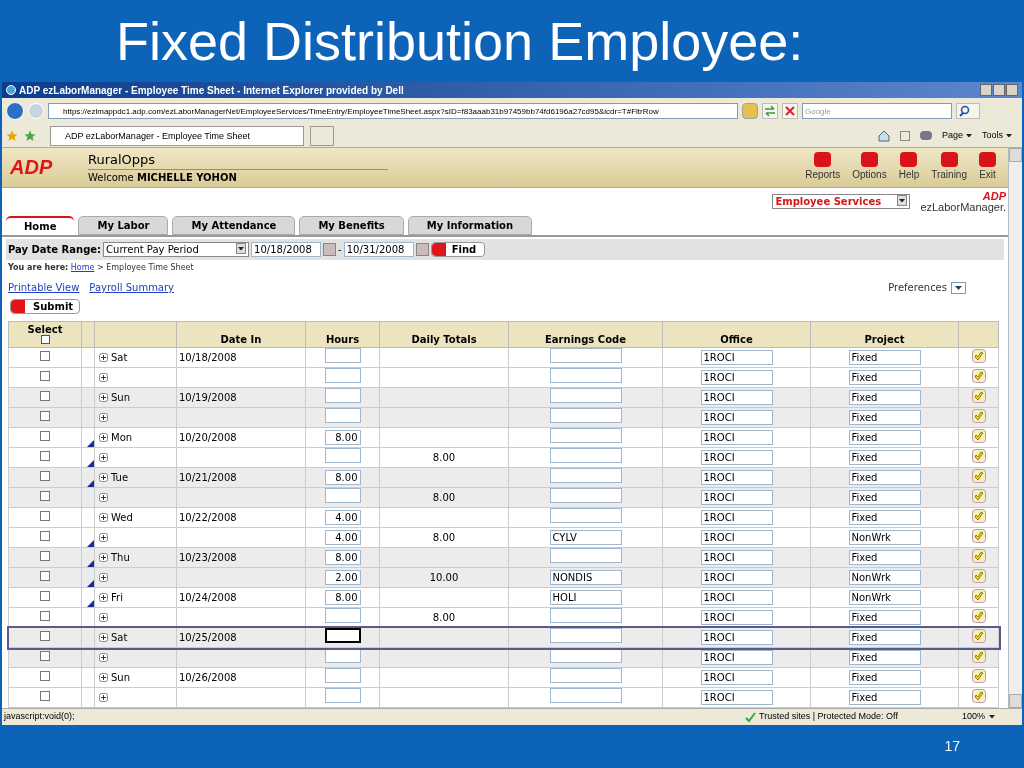  I want to click on breadcrumb-link: Home, so click(82, 268).